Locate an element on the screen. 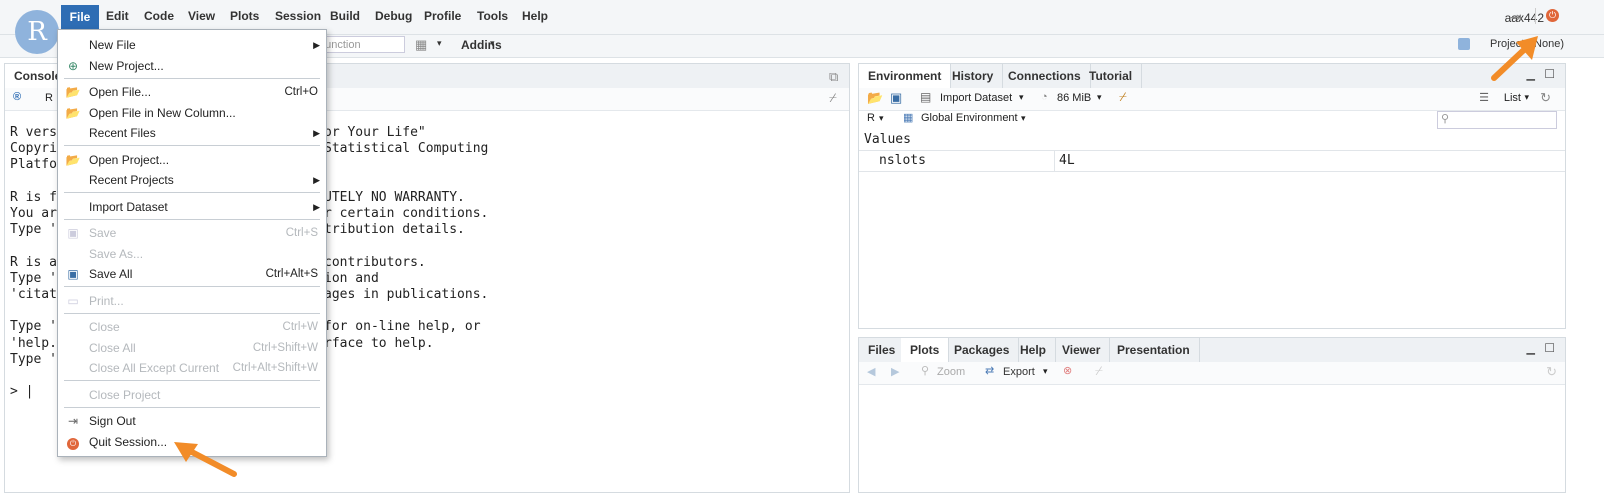 The height and width of the screenshot is (499, 1604). environment-icon: ▦ is located at coordinates (908, 118).